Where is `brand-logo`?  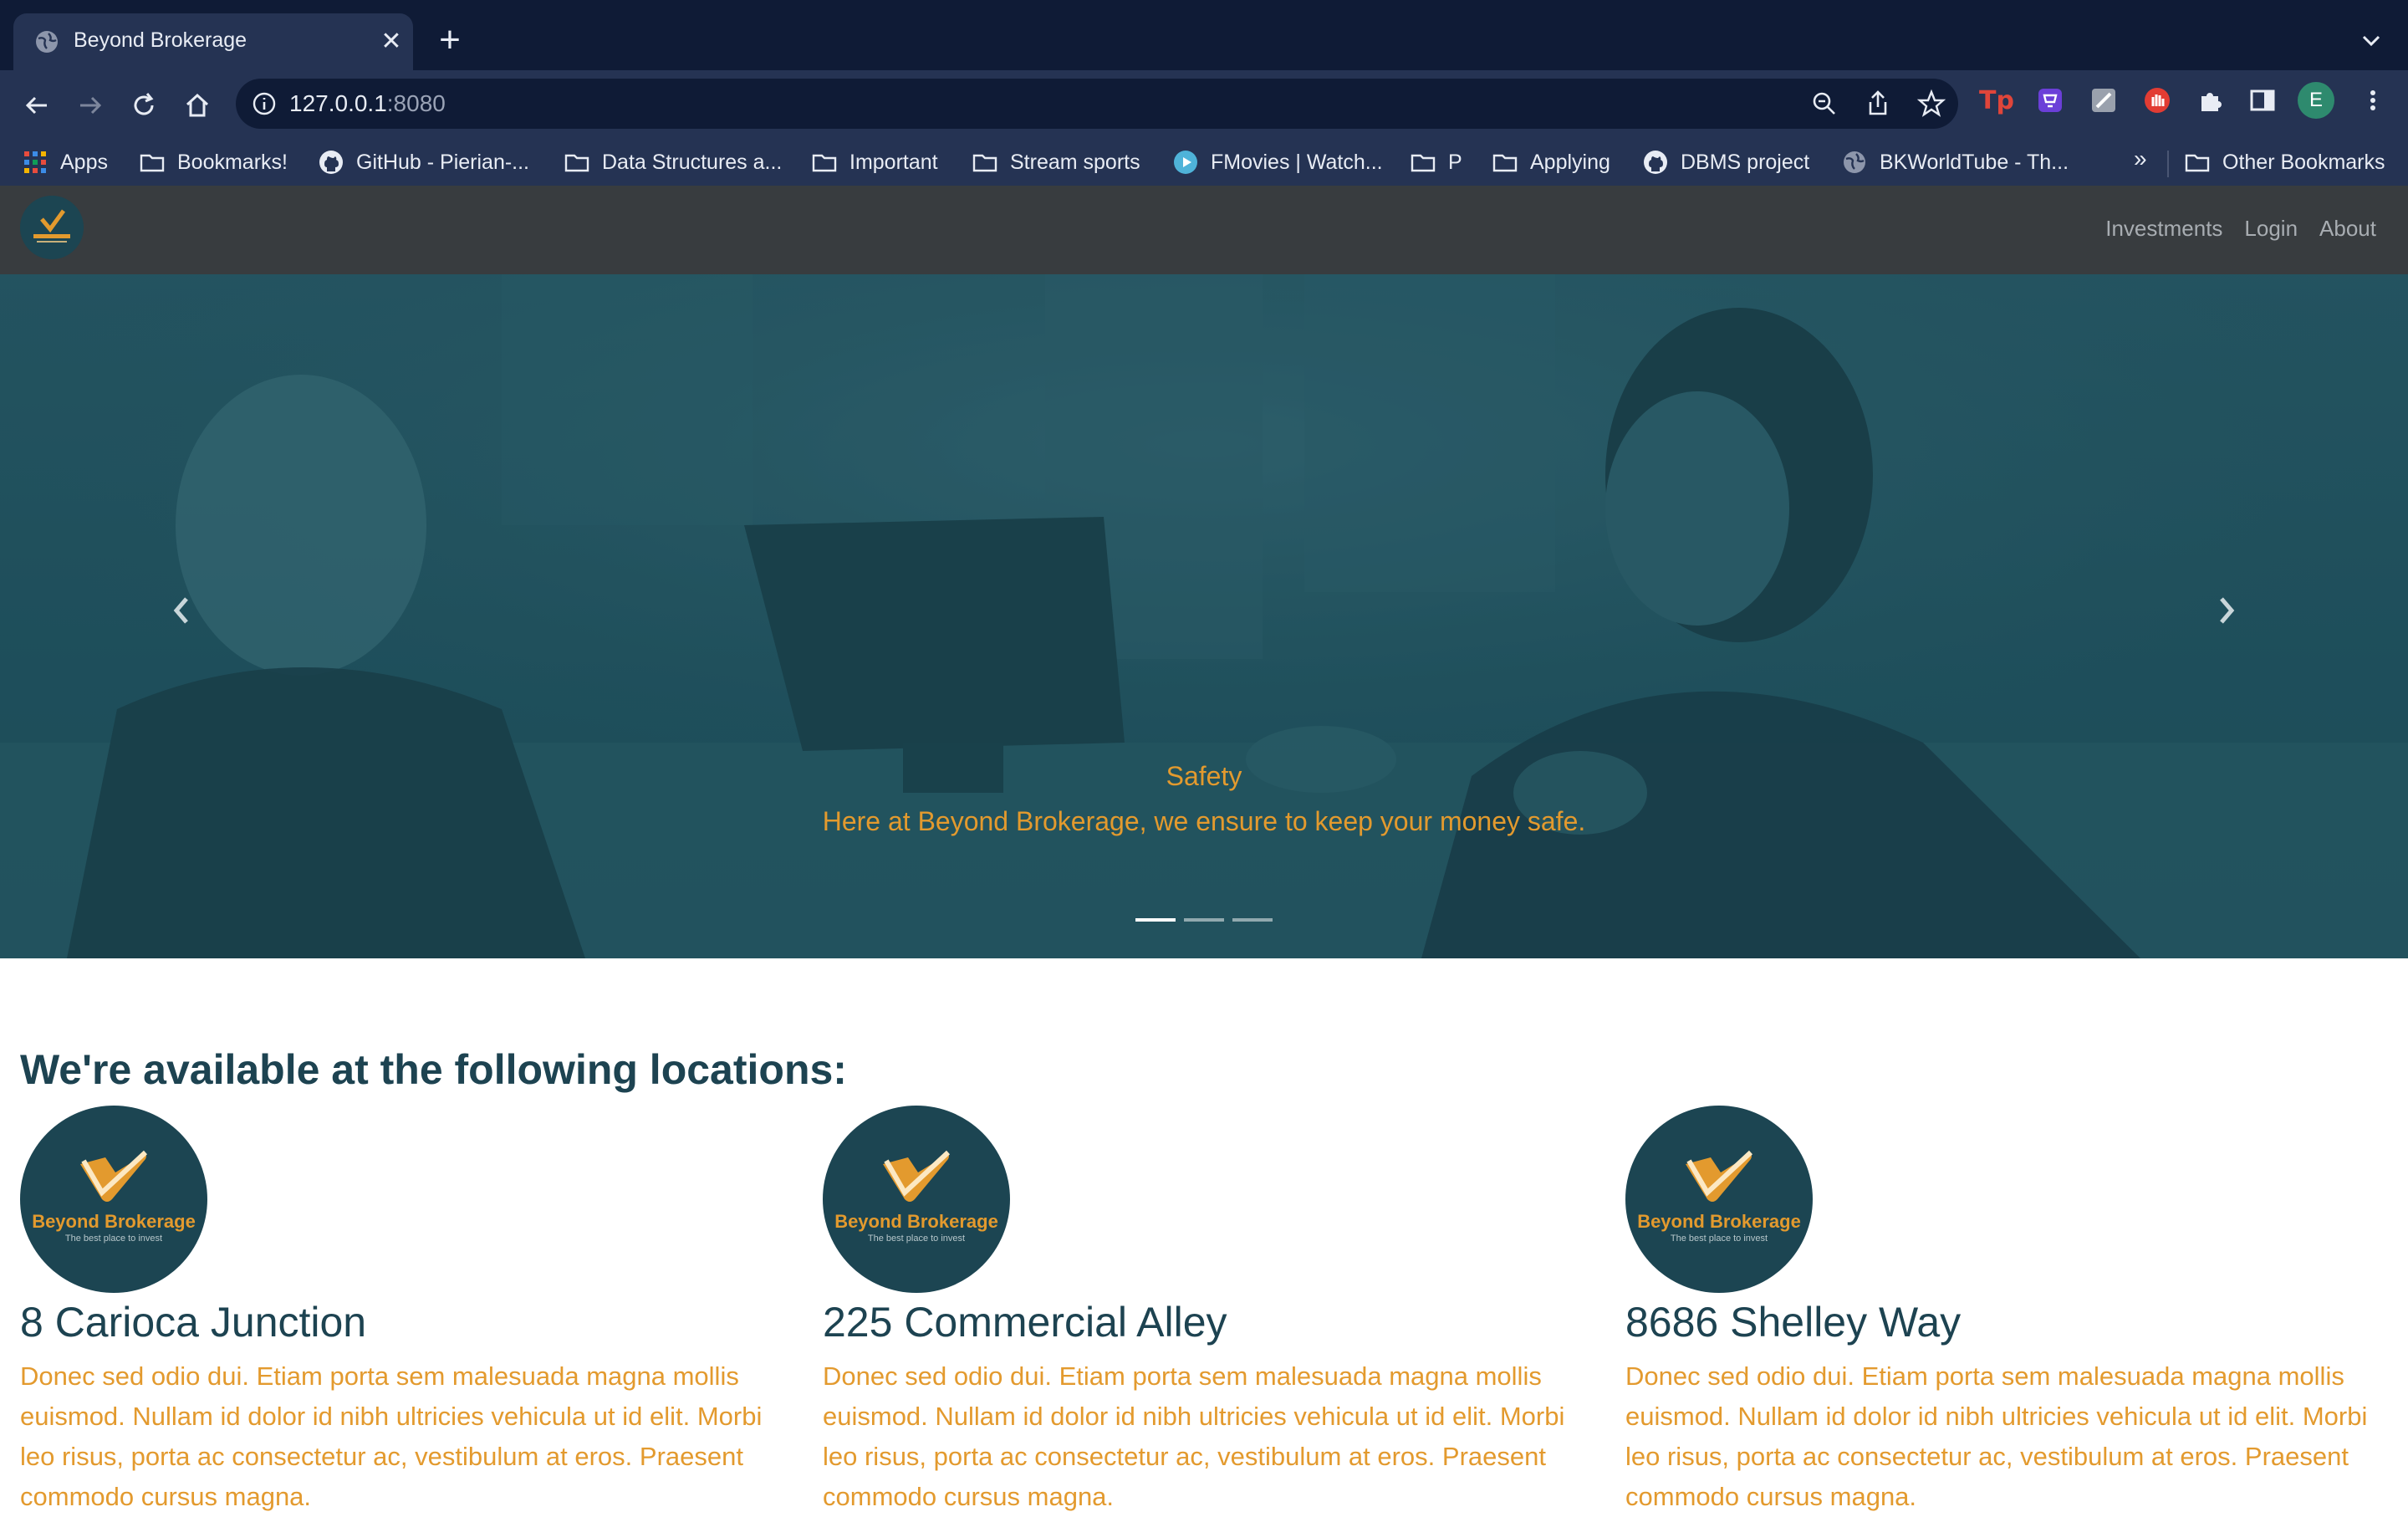
brand-logo is located at coordinates (52, 228).